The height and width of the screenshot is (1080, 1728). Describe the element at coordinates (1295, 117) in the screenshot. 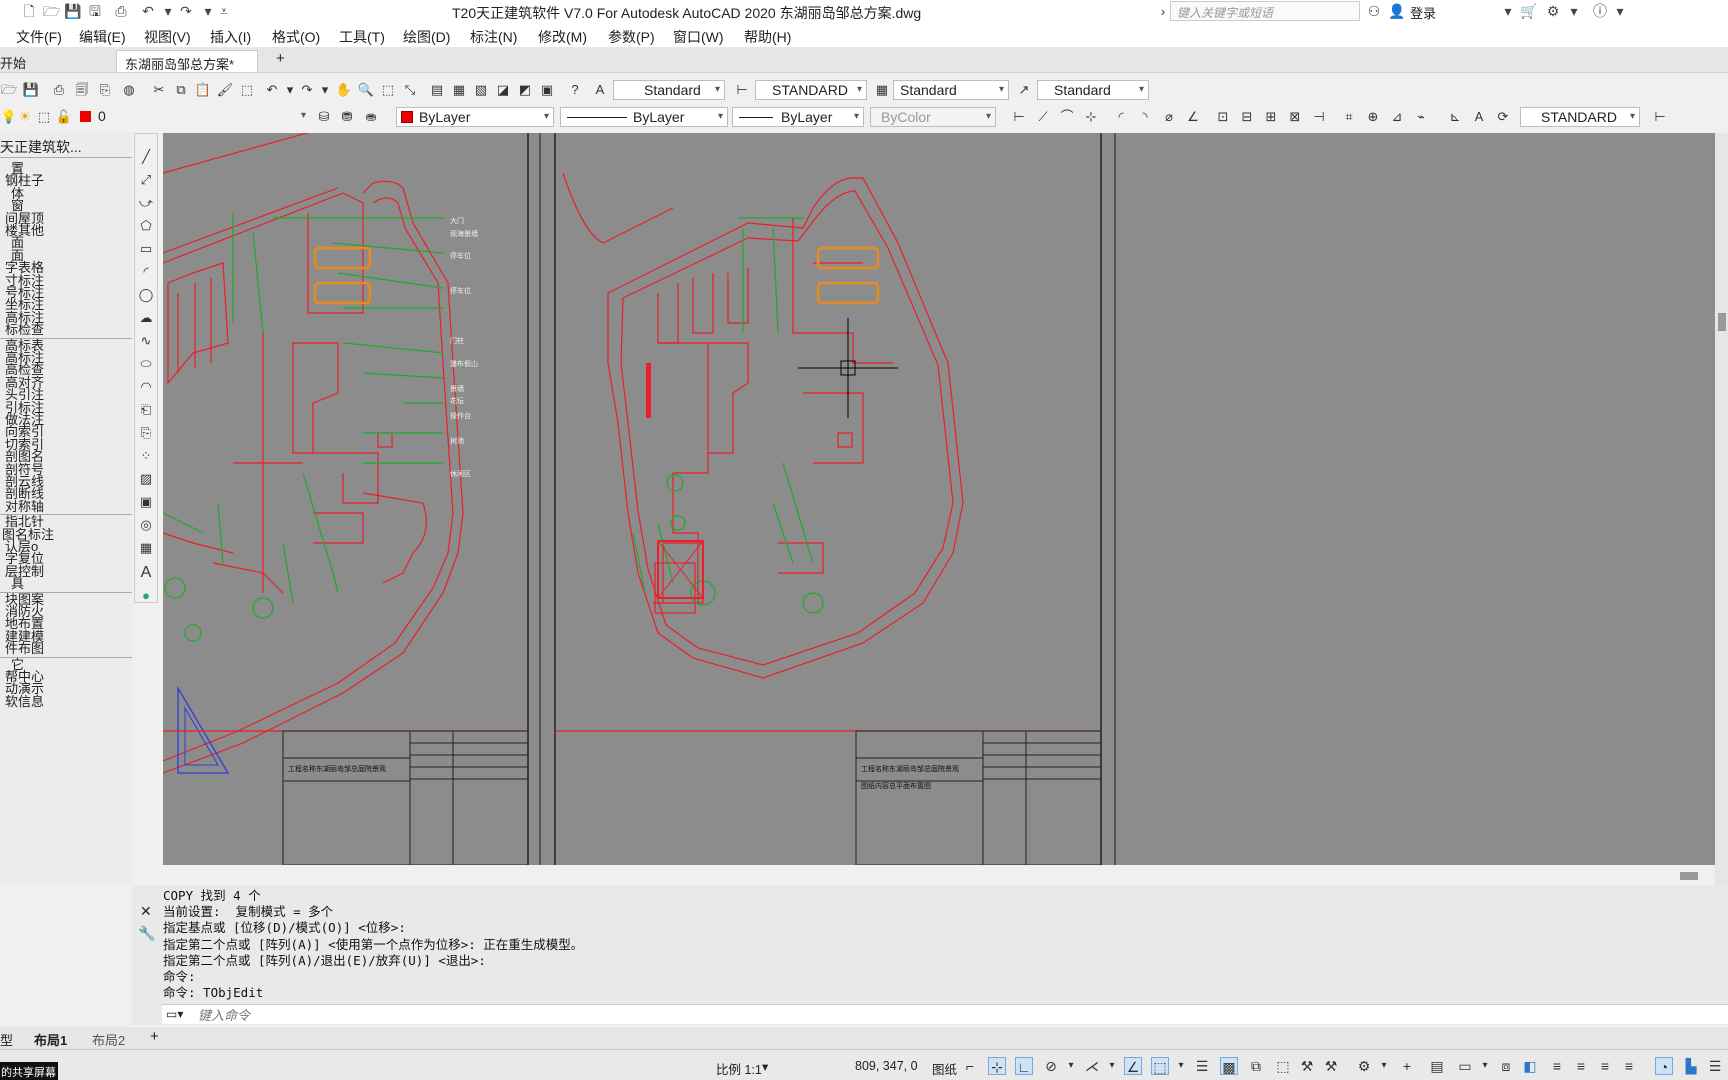

I see `dim-space-icon: ⊠` at that location.